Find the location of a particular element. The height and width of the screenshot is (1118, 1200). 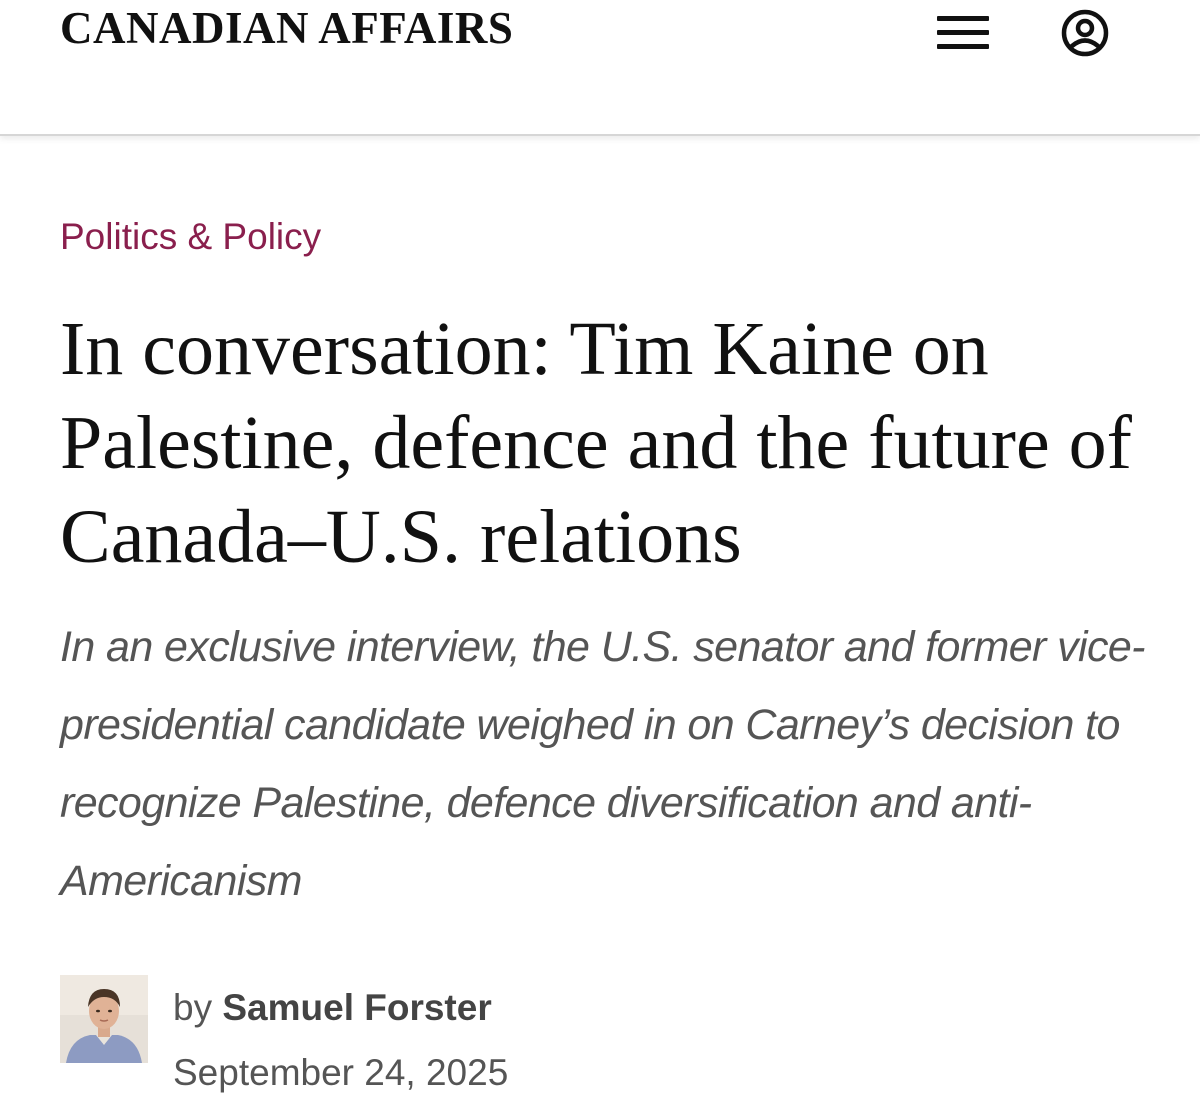

site-logo: CANADIAN AFFAIRS is located at coordinates (286, 28).